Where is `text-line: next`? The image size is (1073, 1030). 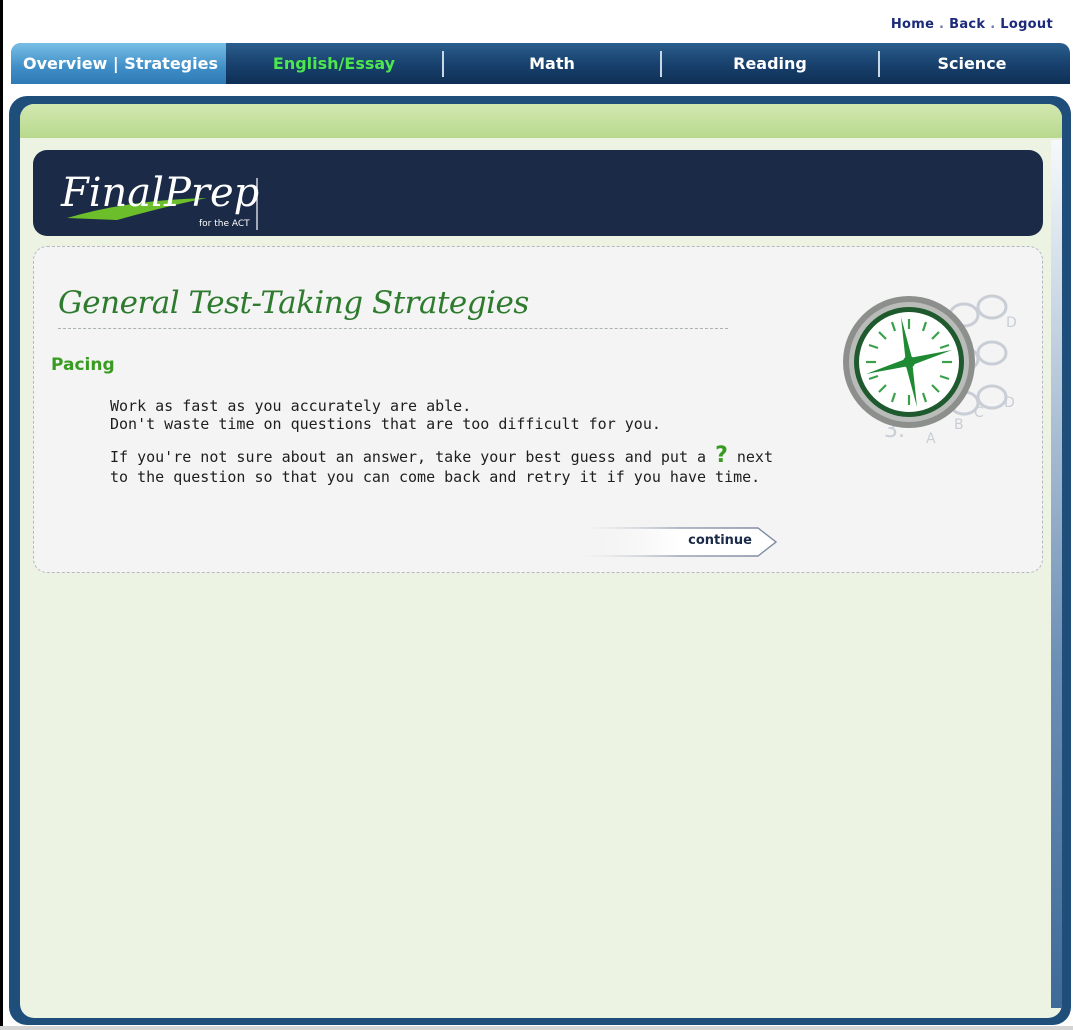
text-line: next is located at coordinates (754, 457).